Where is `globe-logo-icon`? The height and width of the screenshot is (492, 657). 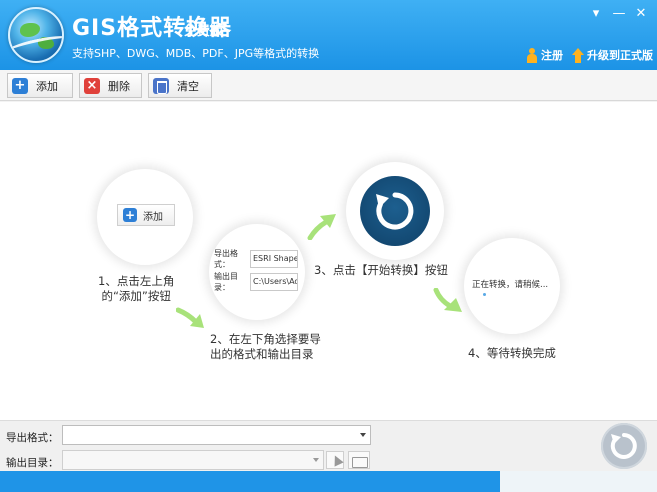 globe-logo-icon is located at coordinates (36, 35).